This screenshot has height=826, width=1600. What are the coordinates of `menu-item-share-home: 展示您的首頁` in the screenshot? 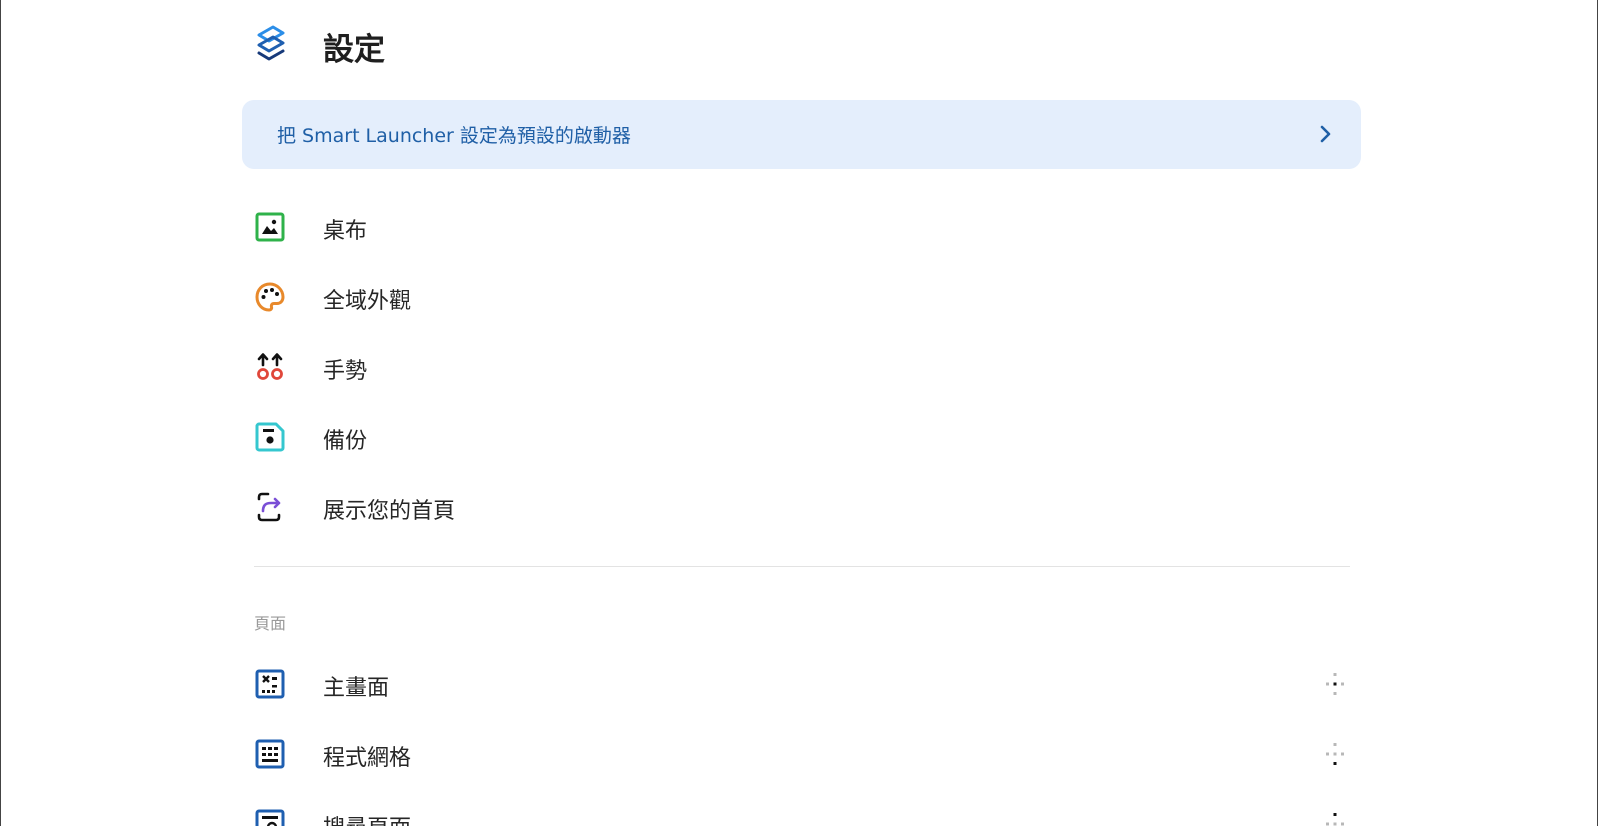 It's located at (801, 507).